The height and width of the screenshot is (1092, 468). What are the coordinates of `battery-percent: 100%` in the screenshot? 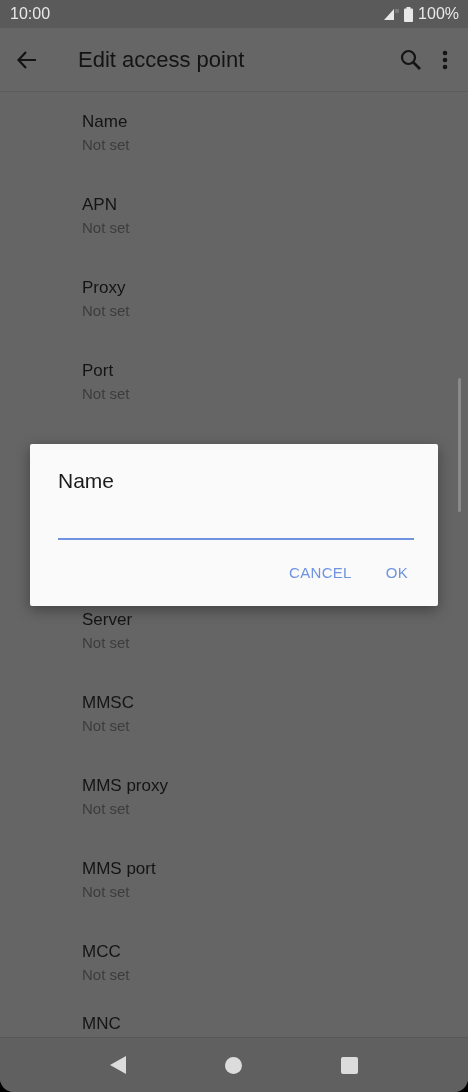 It's located at (438, 14).